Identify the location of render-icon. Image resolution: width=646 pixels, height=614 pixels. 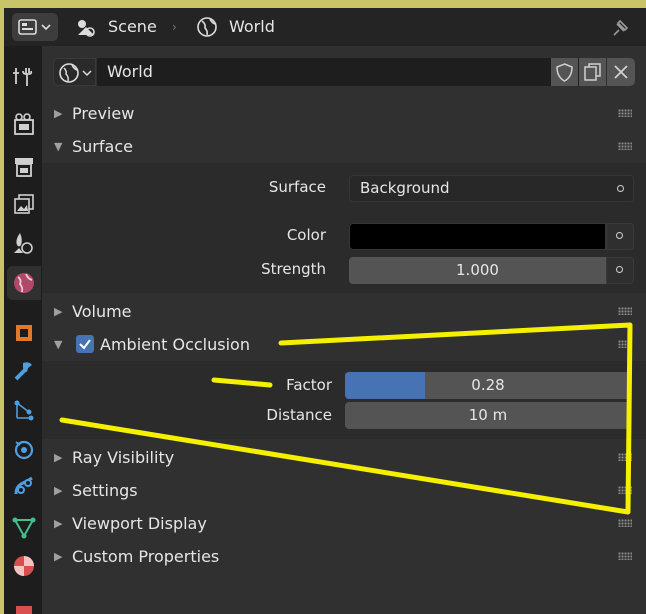
(24, 124).